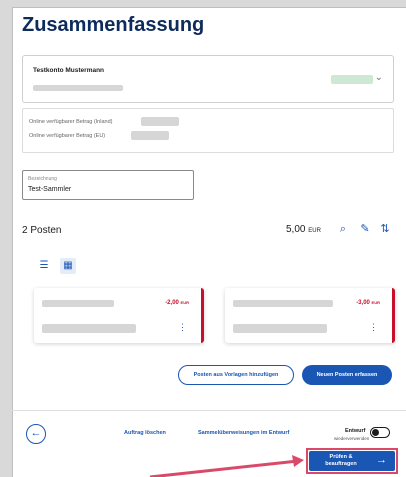 This screenshot has width=406, height=477. Describe the element at coordinates (42, 179) in the screenshot. I see `description-label: Bezeichnung` at that location.